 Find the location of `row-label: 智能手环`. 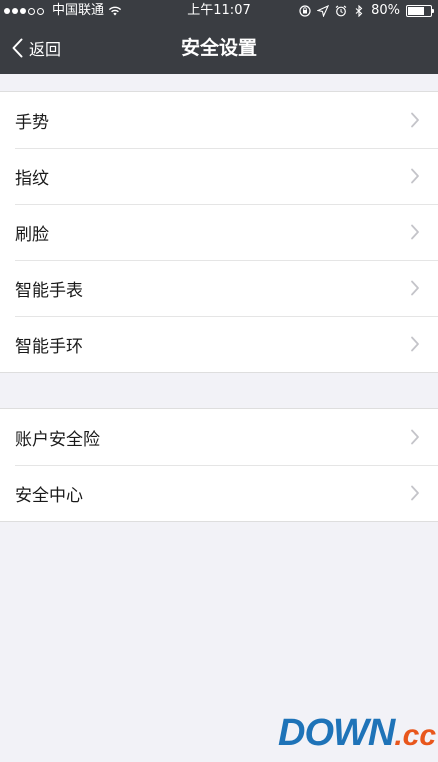

row-label: 智能手环 is located at coordinates (49, 346).